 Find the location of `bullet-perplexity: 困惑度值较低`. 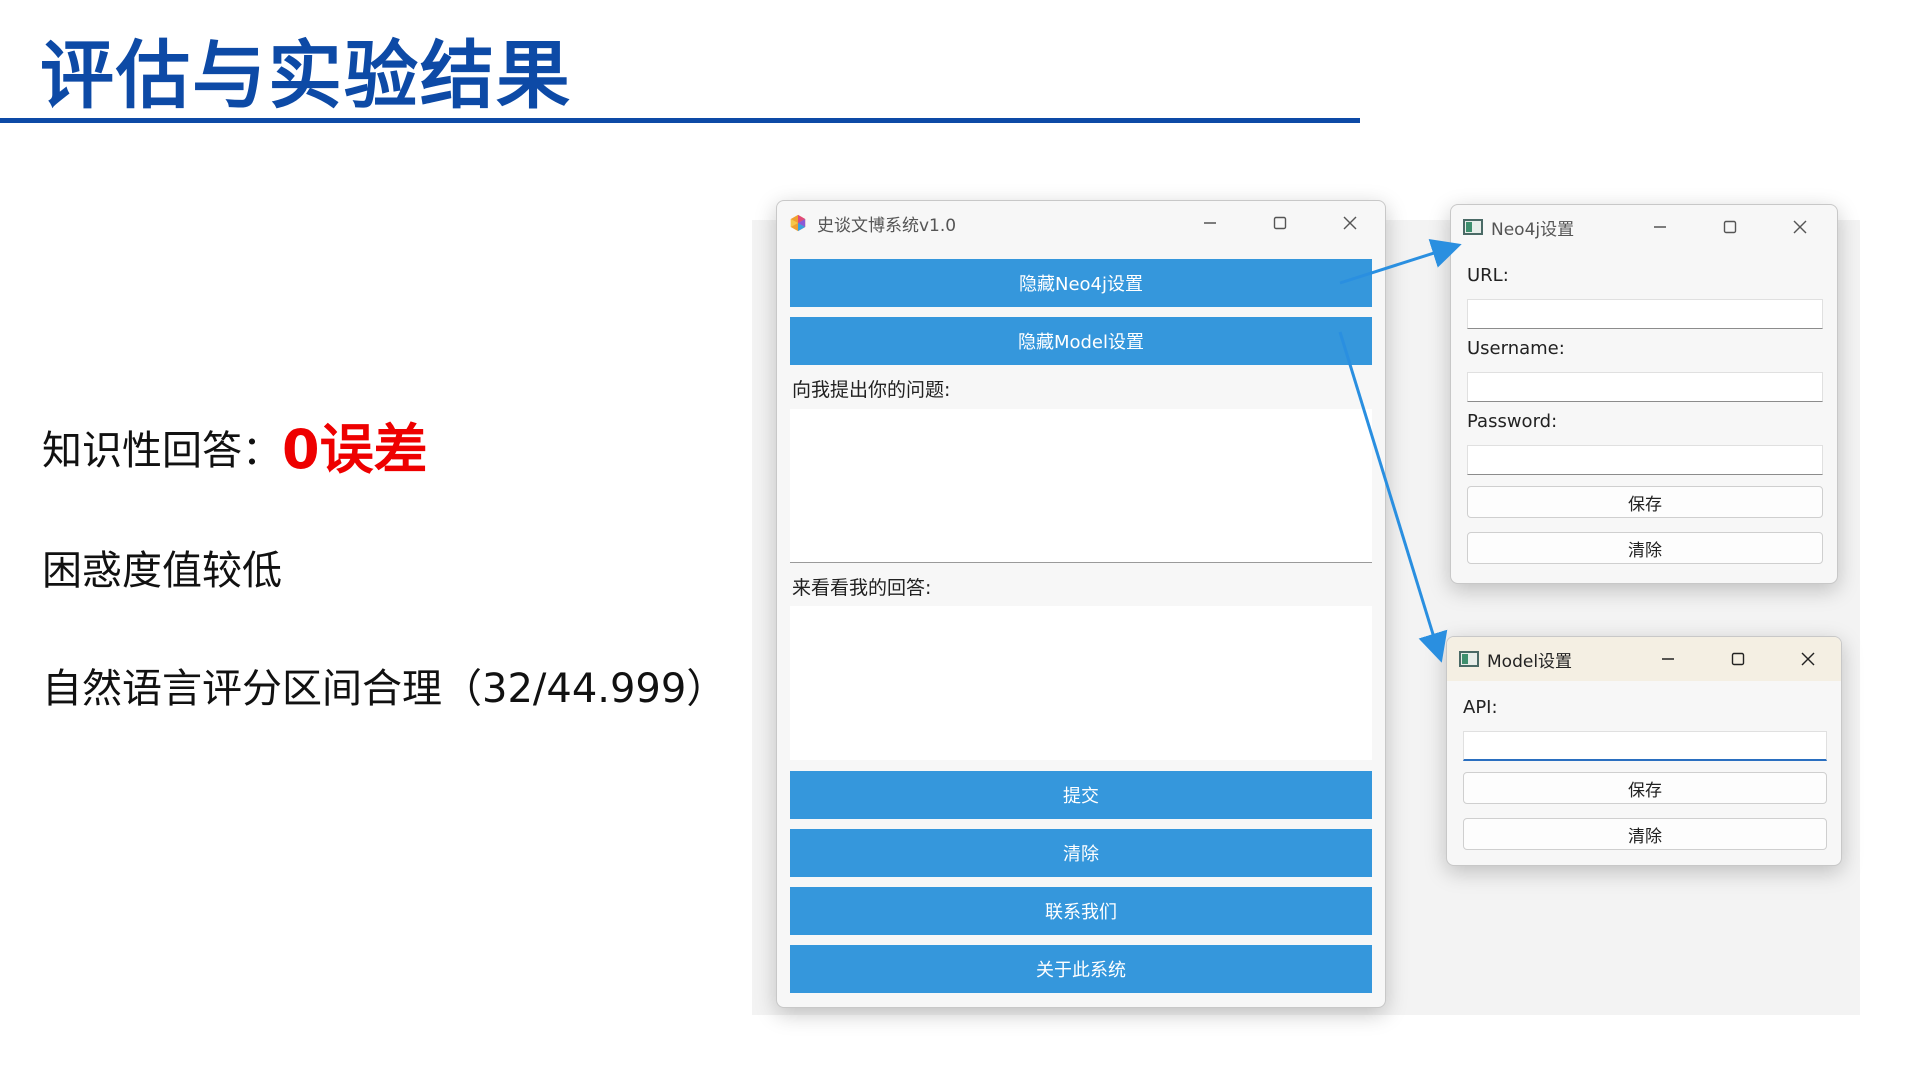

bullet-perplexity: 困惑度值较低 is located at coordinates (162, 571).